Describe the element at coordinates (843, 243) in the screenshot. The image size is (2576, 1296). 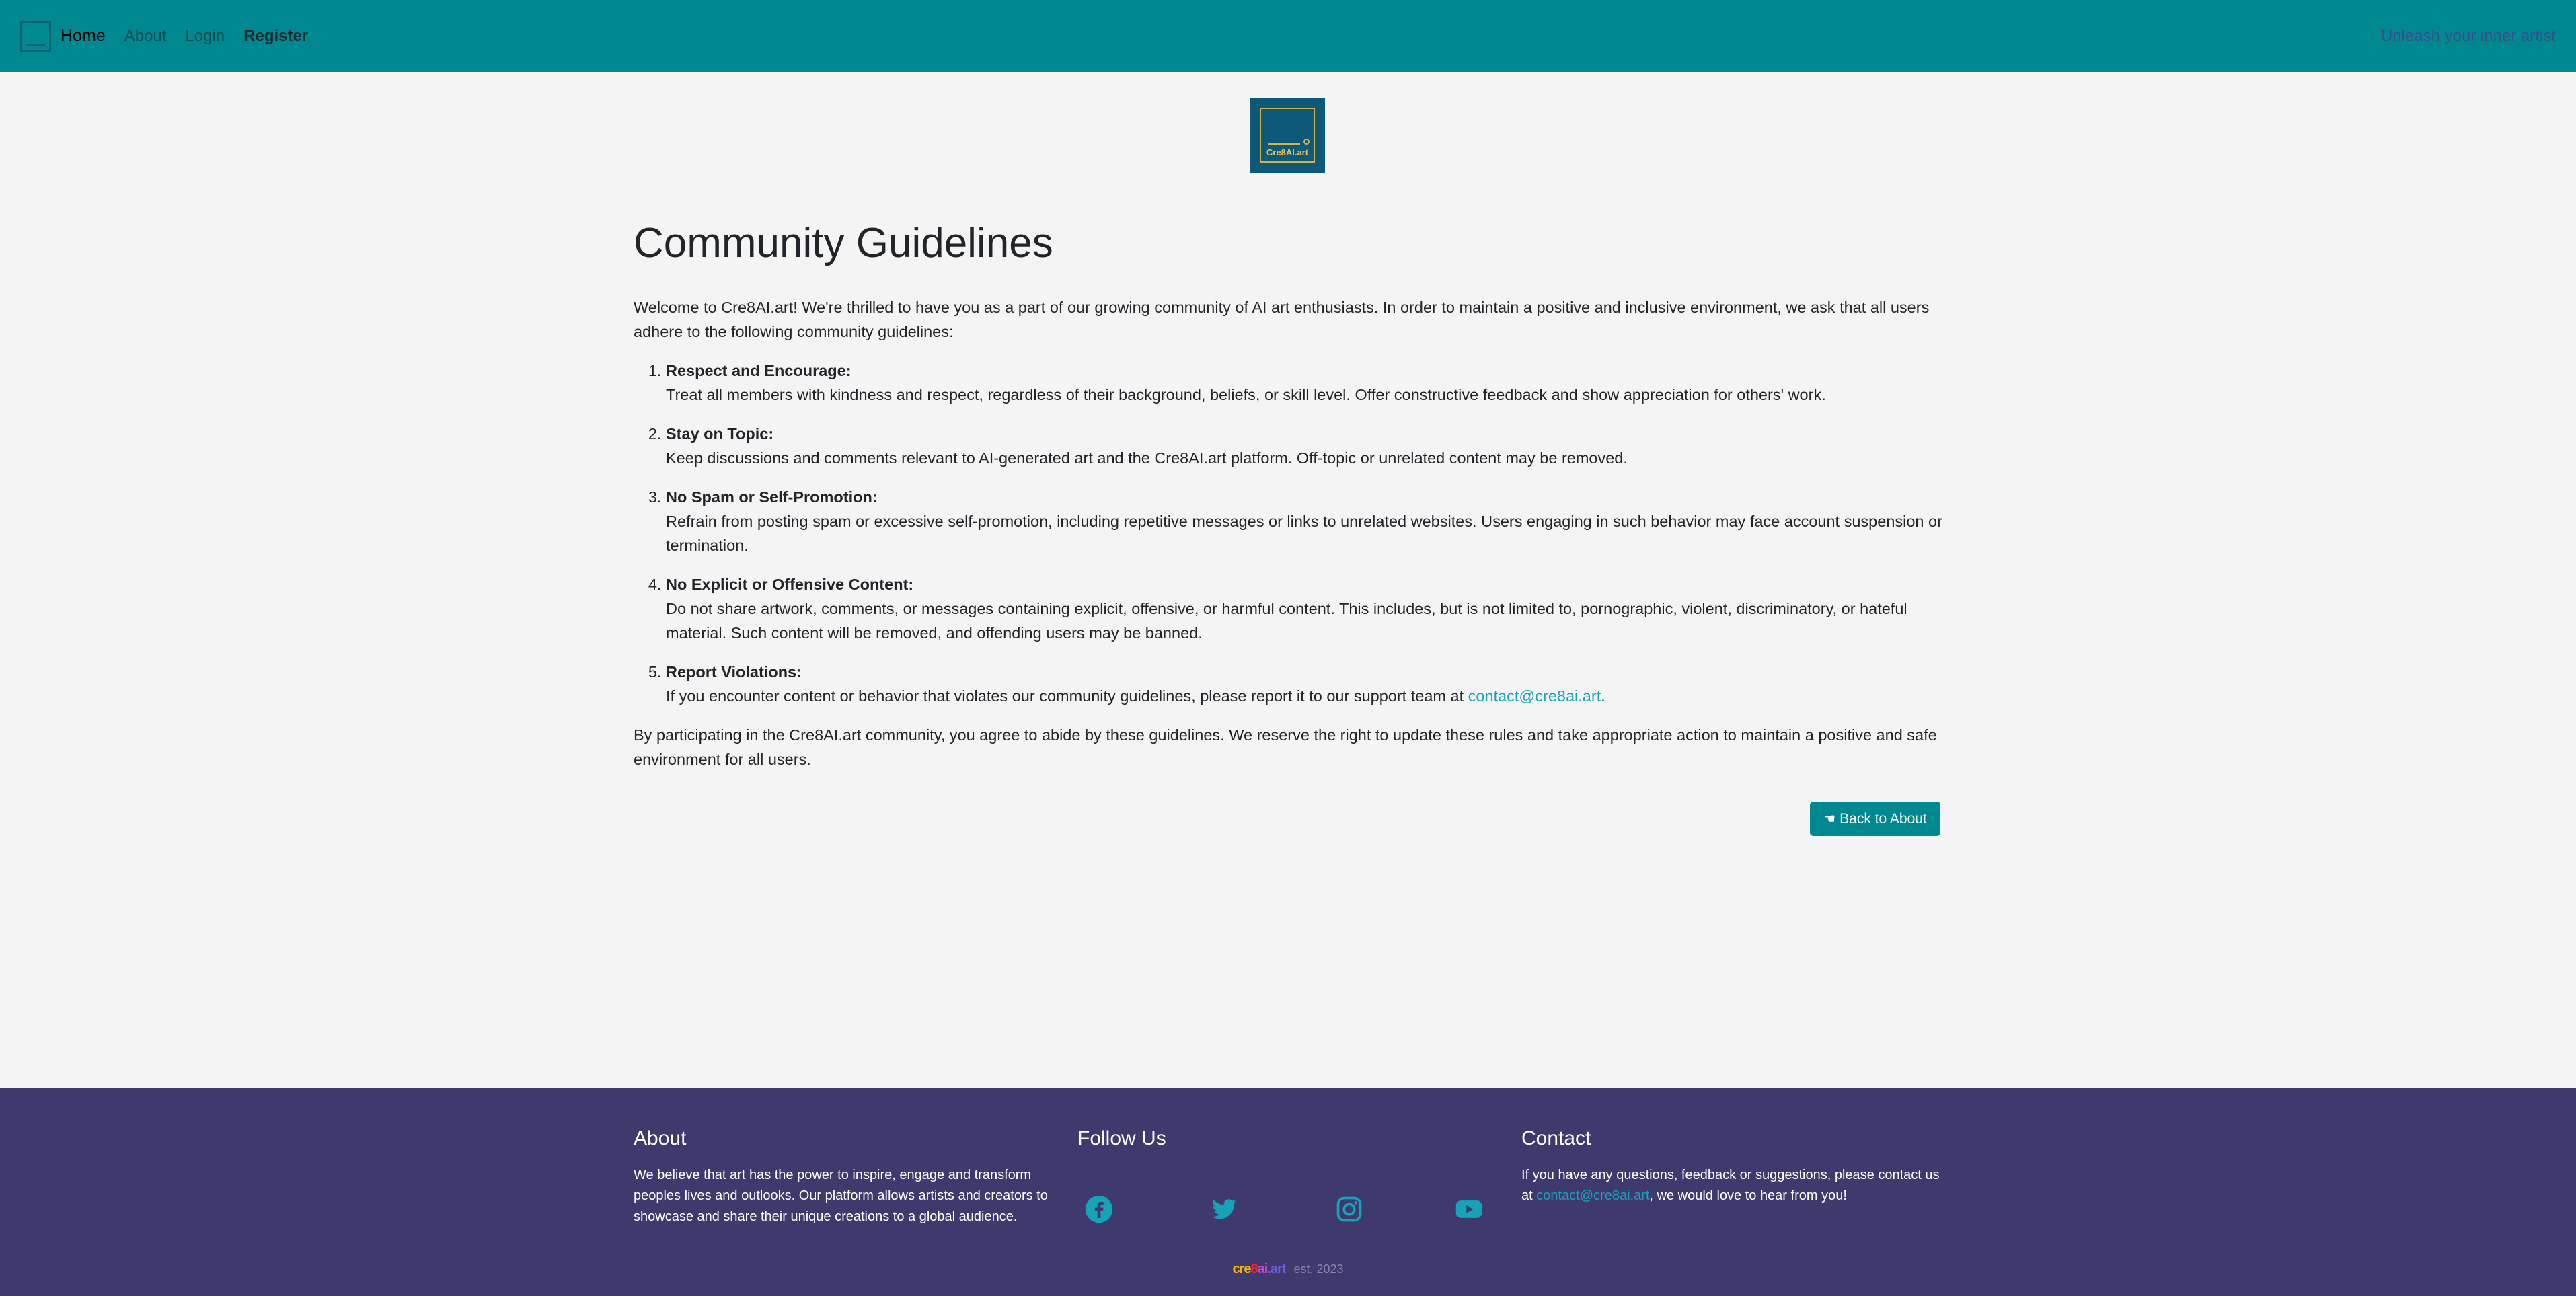
I see `page-title: Community Guidelines` at that location.